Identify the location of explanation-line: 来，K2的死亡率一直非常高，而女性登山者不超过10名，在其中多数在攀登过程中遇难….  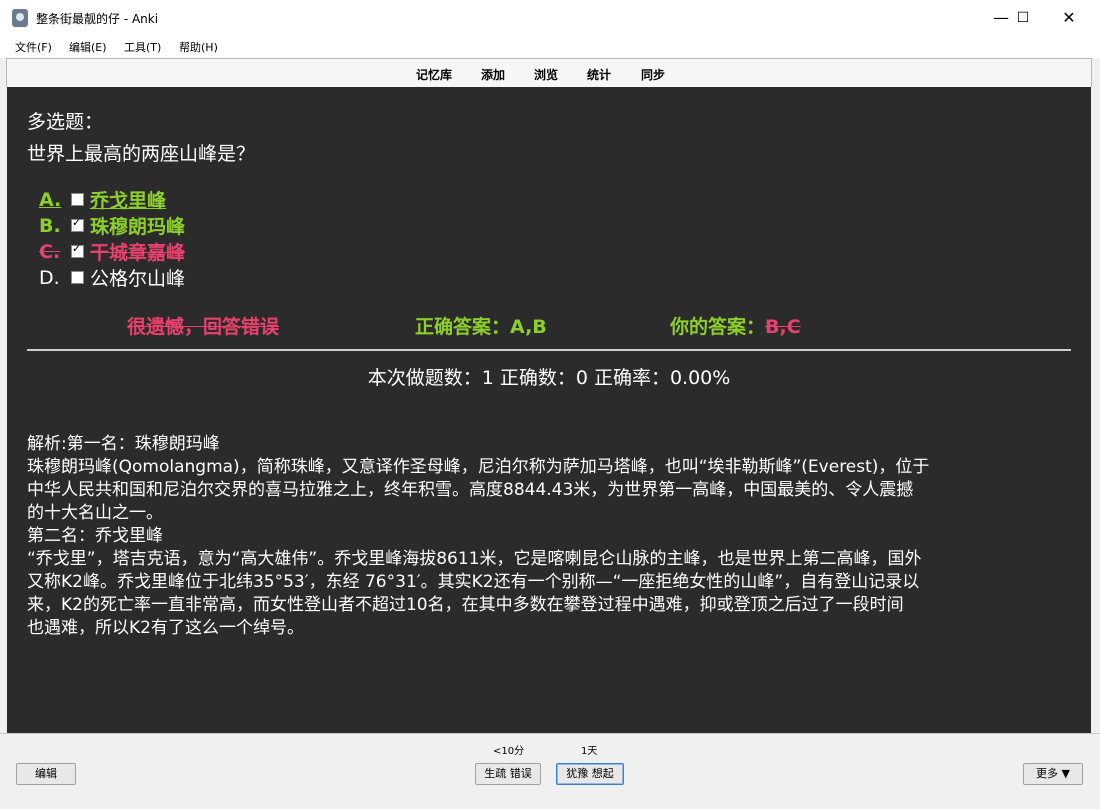
(465, 605).